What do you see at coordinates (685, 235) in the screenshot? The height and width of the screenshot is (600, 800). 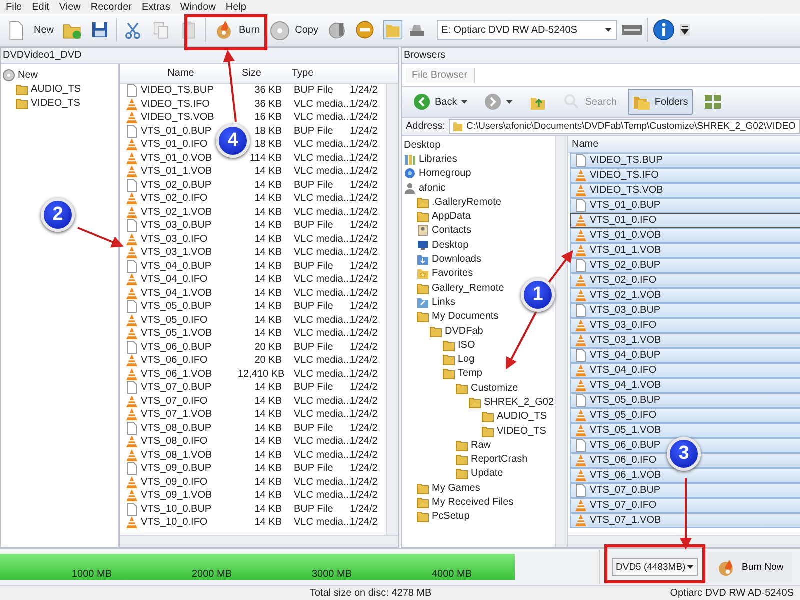 I see `file-row: VTS_01_0.VOB` at bounding box center [685, 235].